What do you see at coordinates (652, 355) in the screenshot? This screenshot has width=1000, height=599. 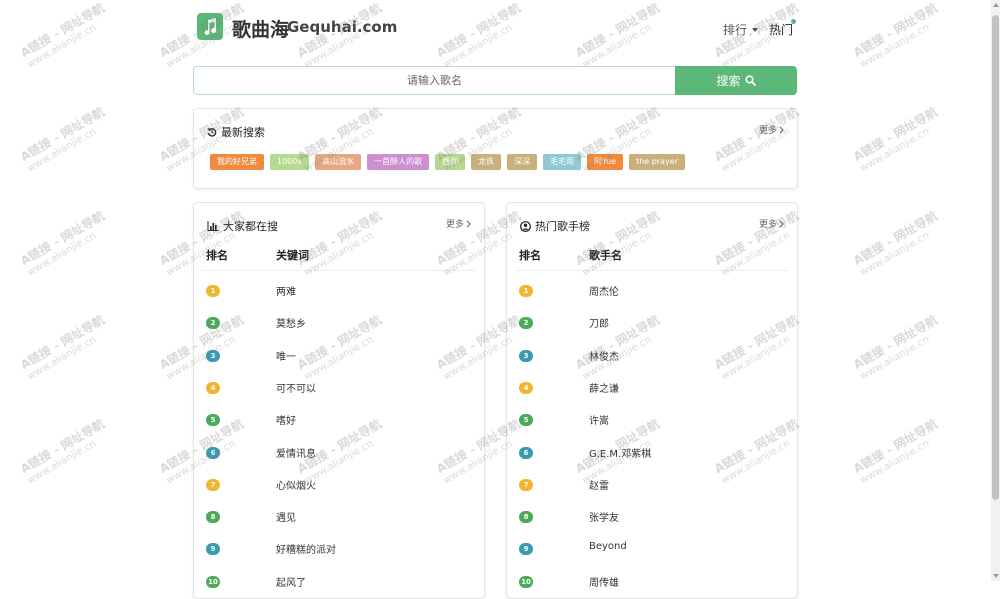 I see `singer-row: 3 林俊杰` at bounding box center [652, 355].